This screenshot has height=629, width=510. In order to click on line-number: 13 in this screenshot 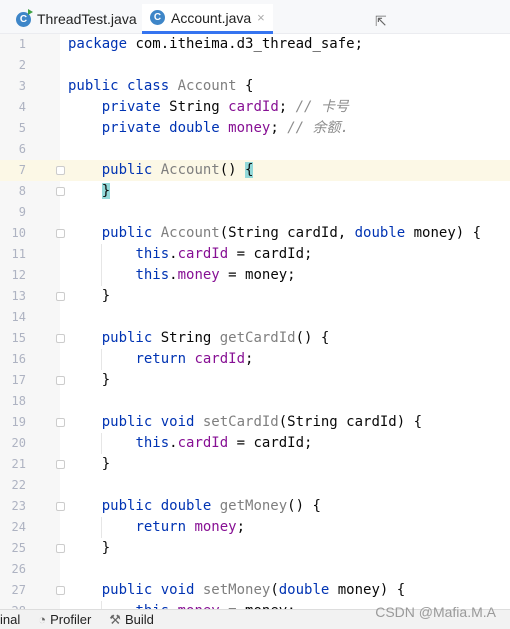, I will do `click(18, 296)`.